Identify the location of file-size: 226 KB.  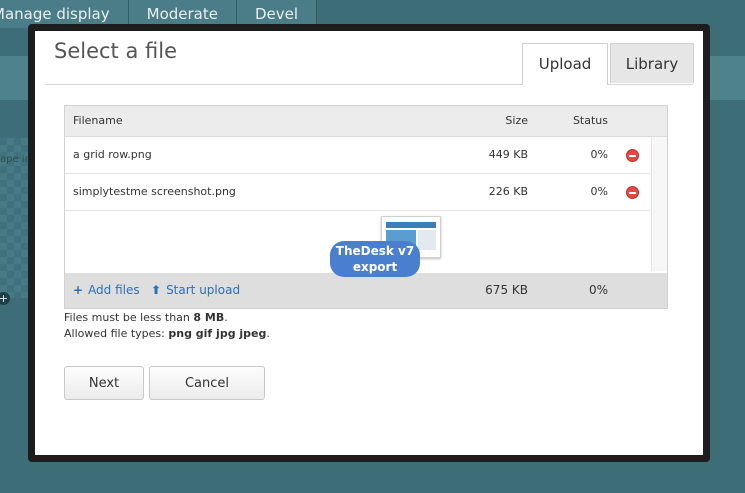
(508, 191).